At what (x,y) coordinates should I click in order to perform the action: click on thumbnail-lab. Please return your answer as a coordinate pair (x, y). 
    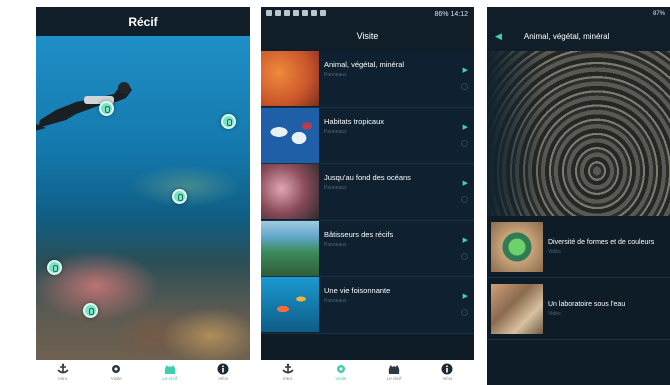
    Looking at the image, I should click on (517, 308).